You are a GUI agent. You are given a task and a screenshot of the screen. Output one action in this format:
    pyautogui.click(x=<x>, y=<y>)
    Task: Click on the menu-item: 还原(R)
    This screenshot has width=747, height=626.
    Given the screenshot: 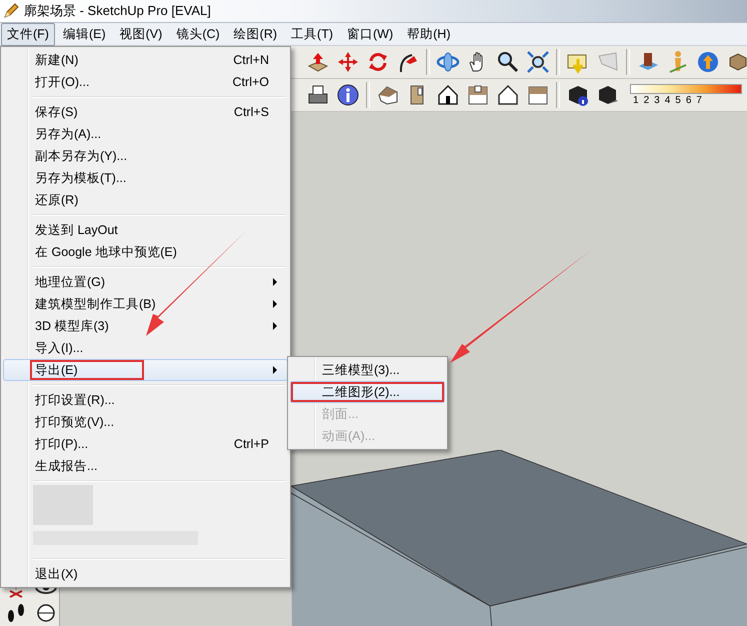 What is the action you would take?
    pyautogui.click(x=145, y=200)
    